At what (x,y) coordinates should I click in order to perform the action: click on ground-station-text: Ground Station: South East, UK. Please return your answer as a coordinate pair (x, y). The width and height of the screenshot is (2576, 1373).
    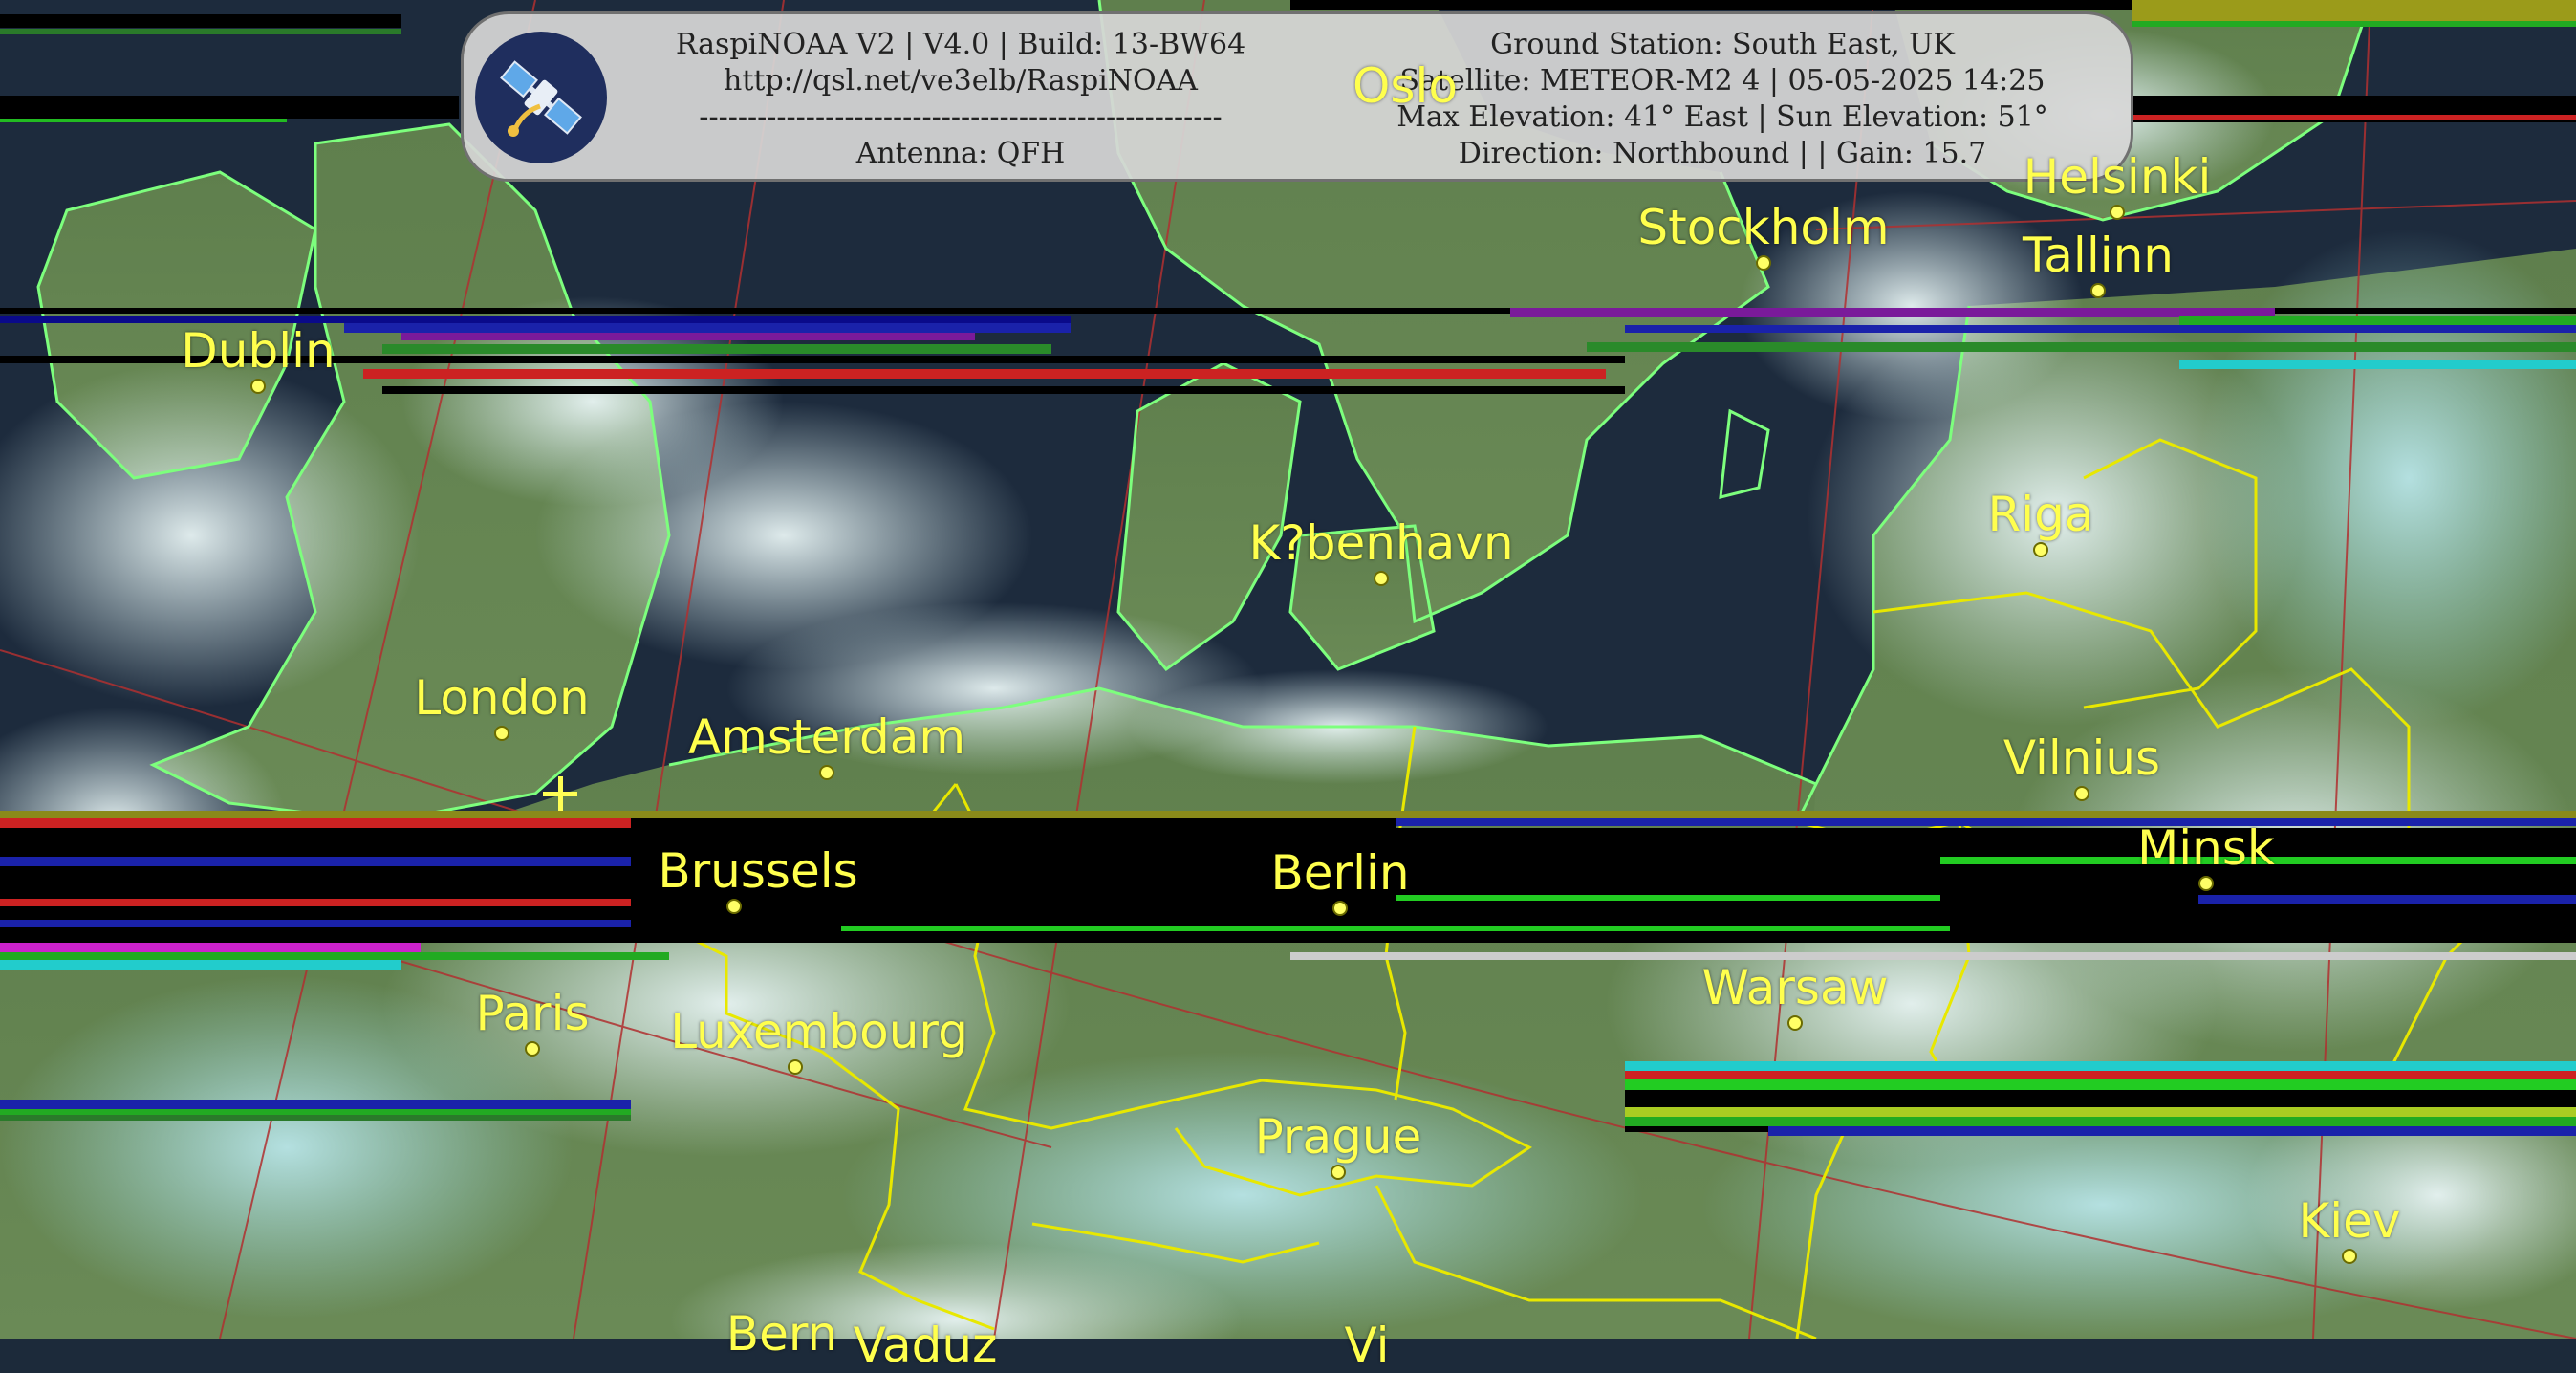
    Looking at the image, I should click on (1722, 44).